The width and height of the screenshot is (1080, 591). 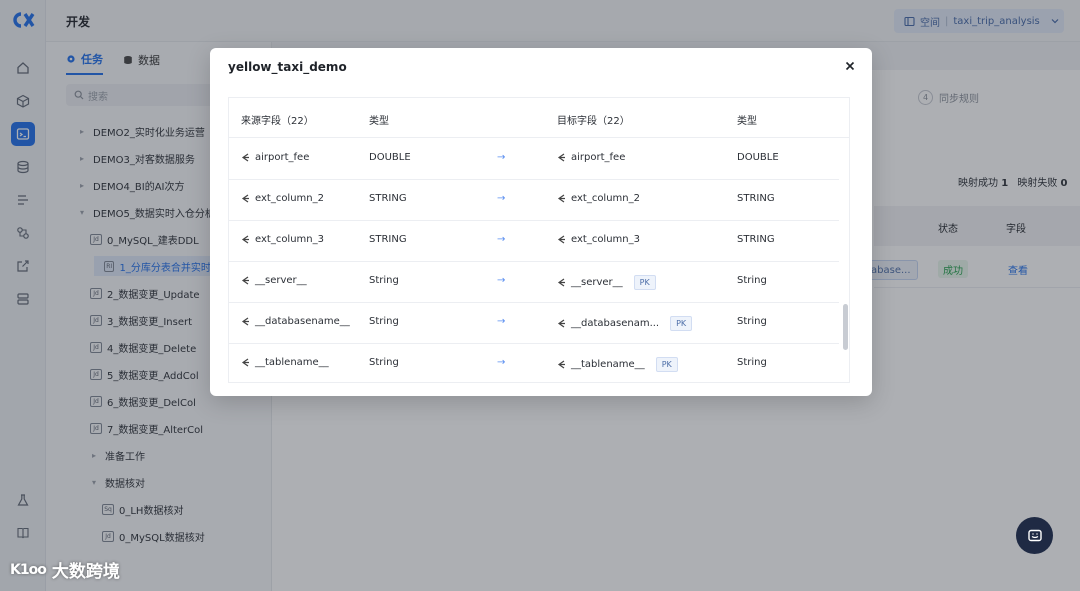 I want to click on target-type-header: 类型, so click(x=747, y=121).